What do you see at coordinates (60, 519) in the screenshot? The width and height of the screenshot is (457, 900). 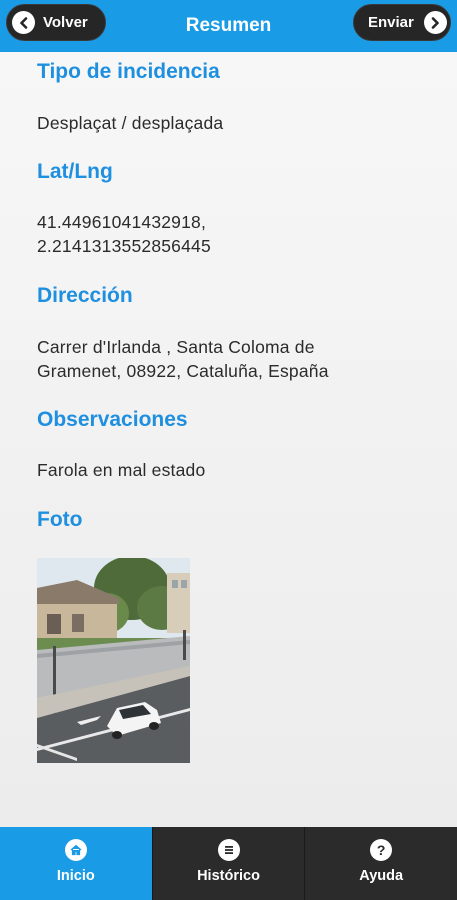 I see `photo-title: Foto` at bounding box center [60, 519].